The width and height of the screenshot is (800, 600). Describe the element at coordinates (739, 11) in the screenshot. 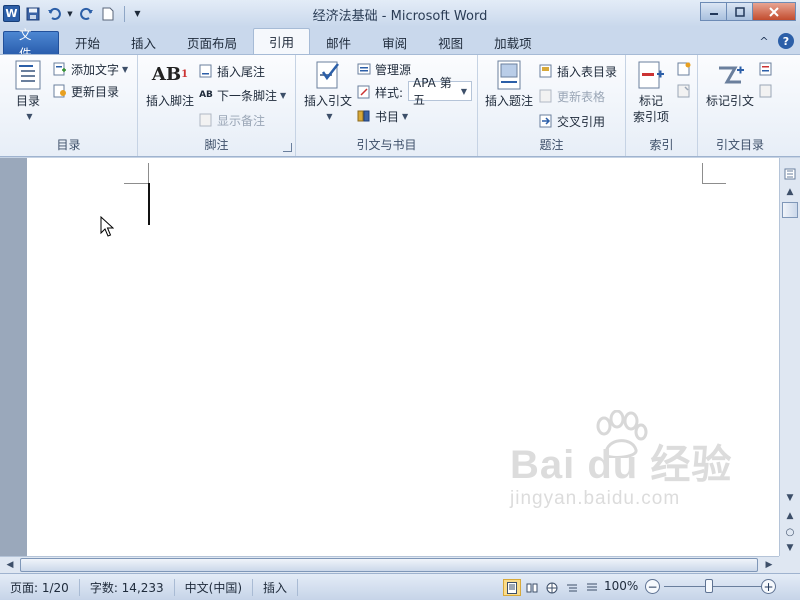

I see `restore-button` at that location.